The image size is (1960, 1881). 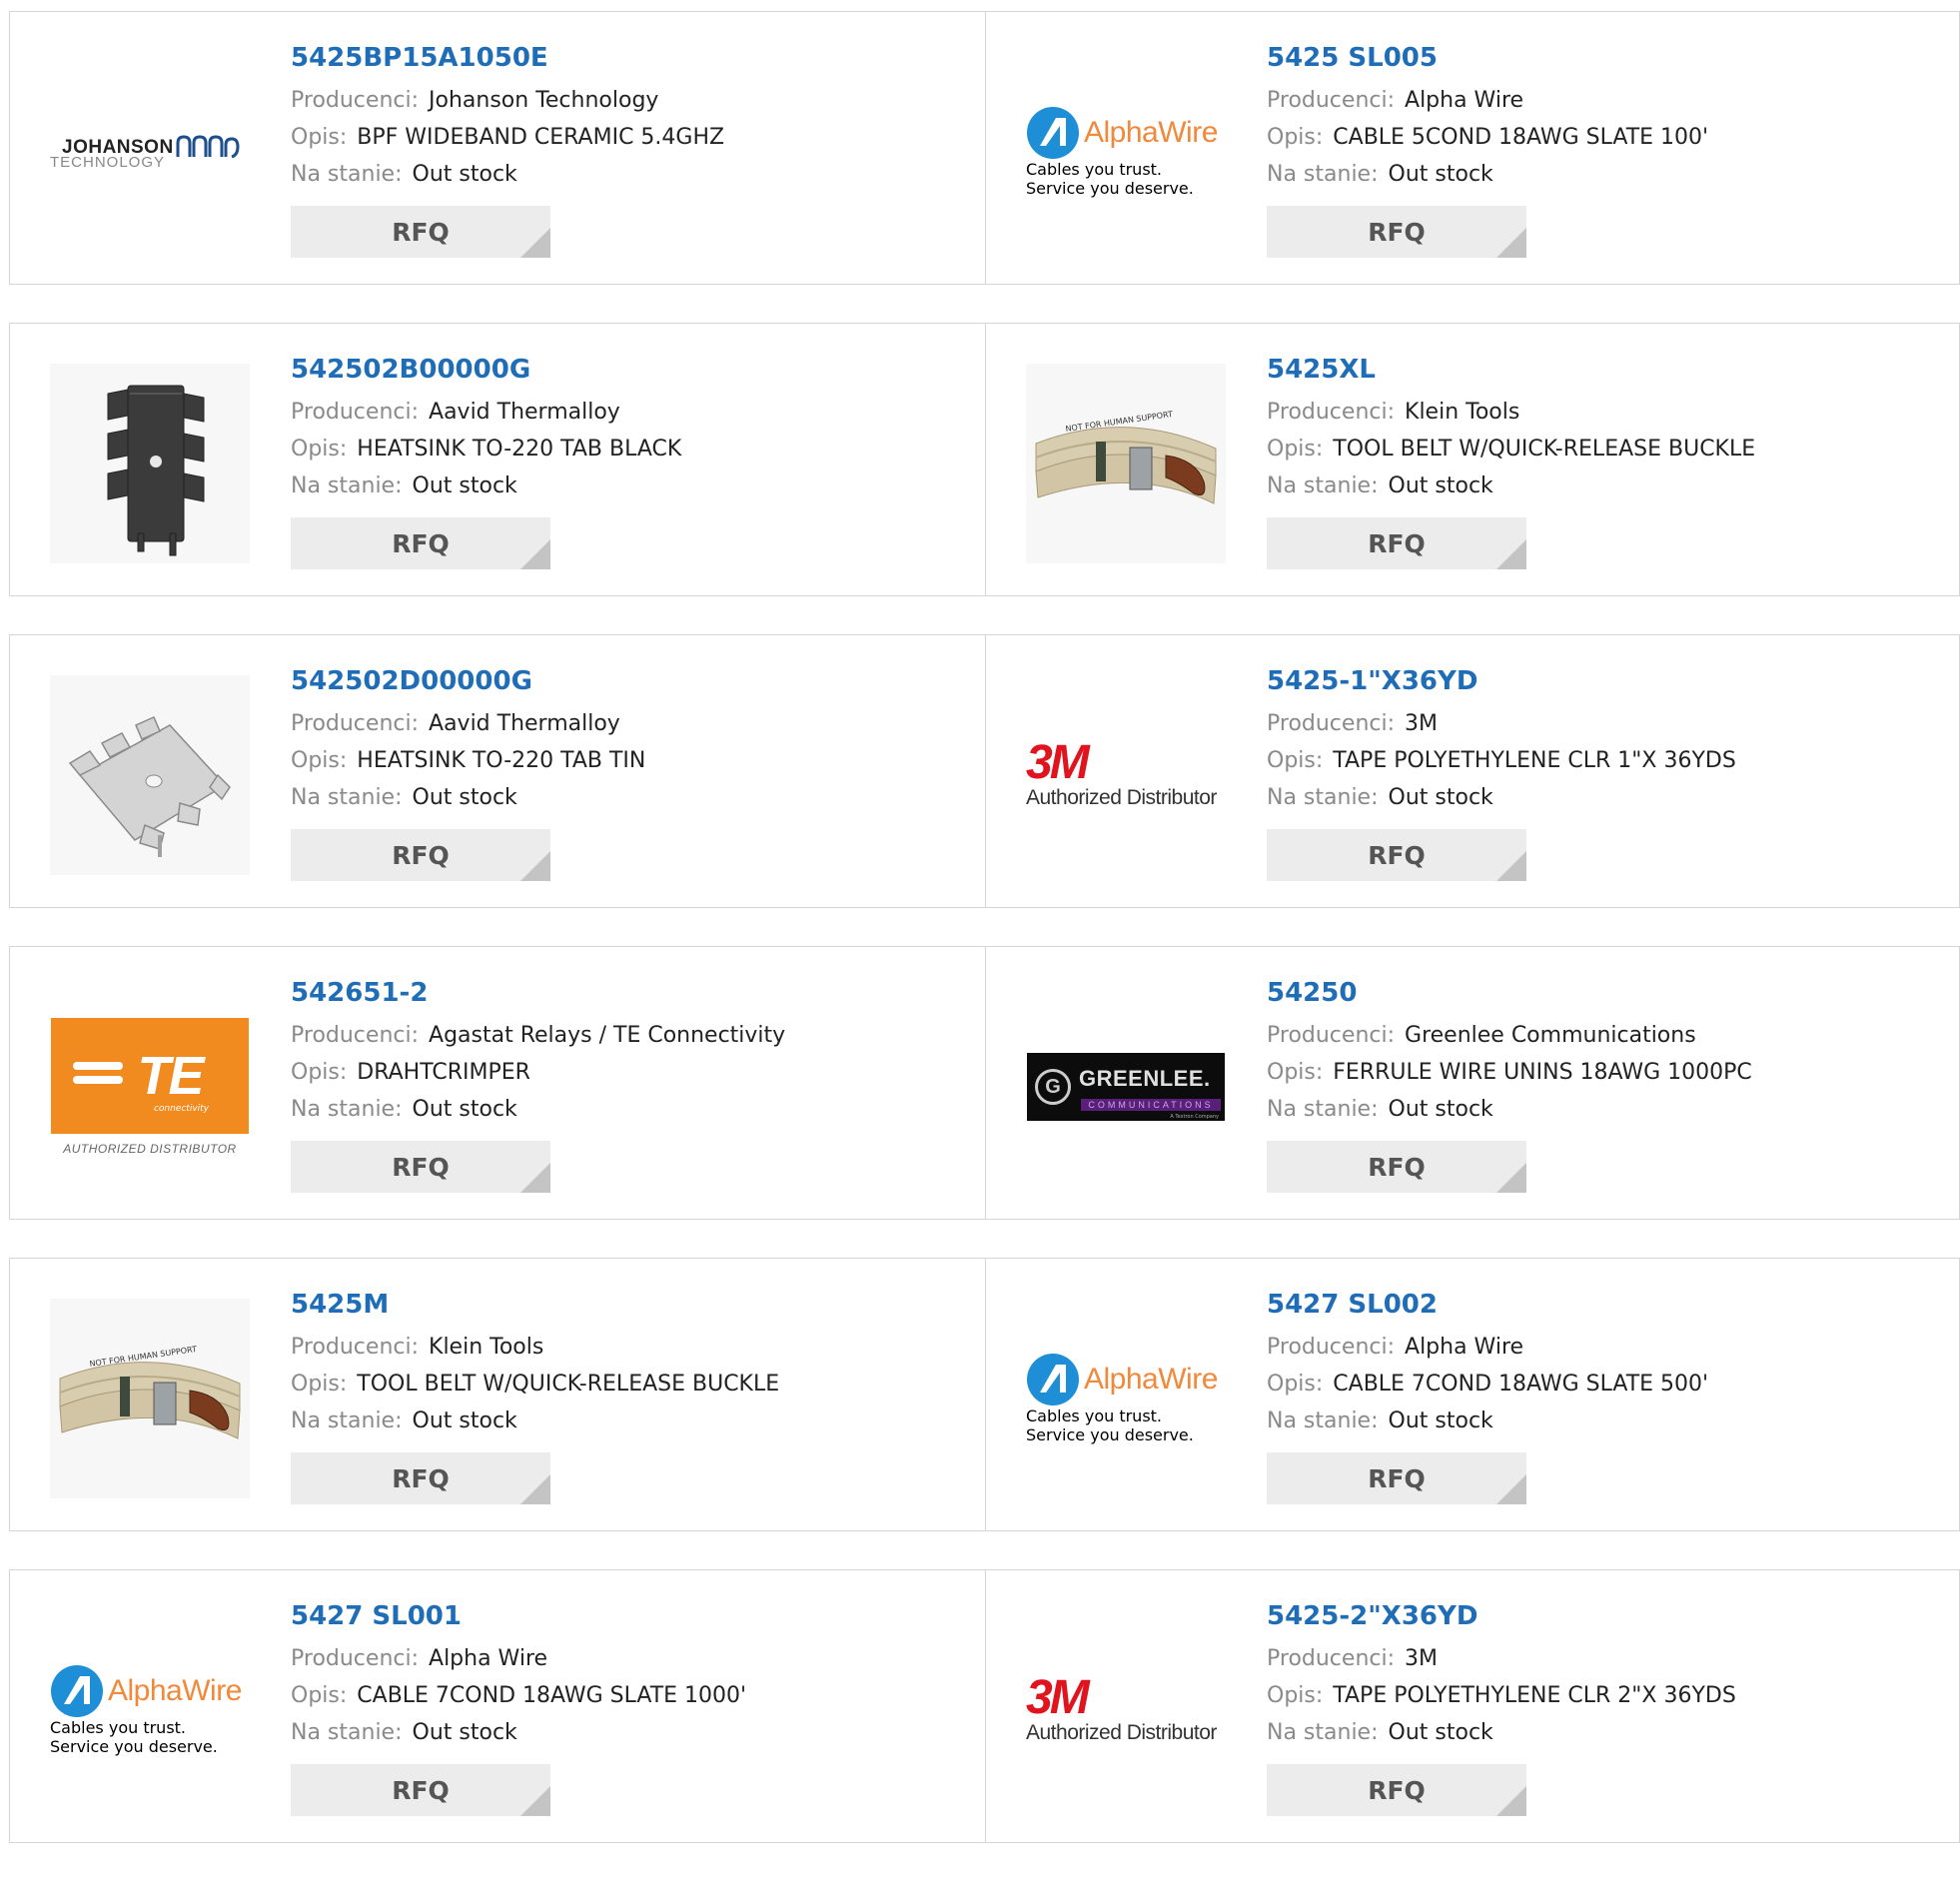 What do you see at coordinates (535, 1309) in the screenshot?
I see `product-part-link: 5425M` at bounding box center [535, 1309].